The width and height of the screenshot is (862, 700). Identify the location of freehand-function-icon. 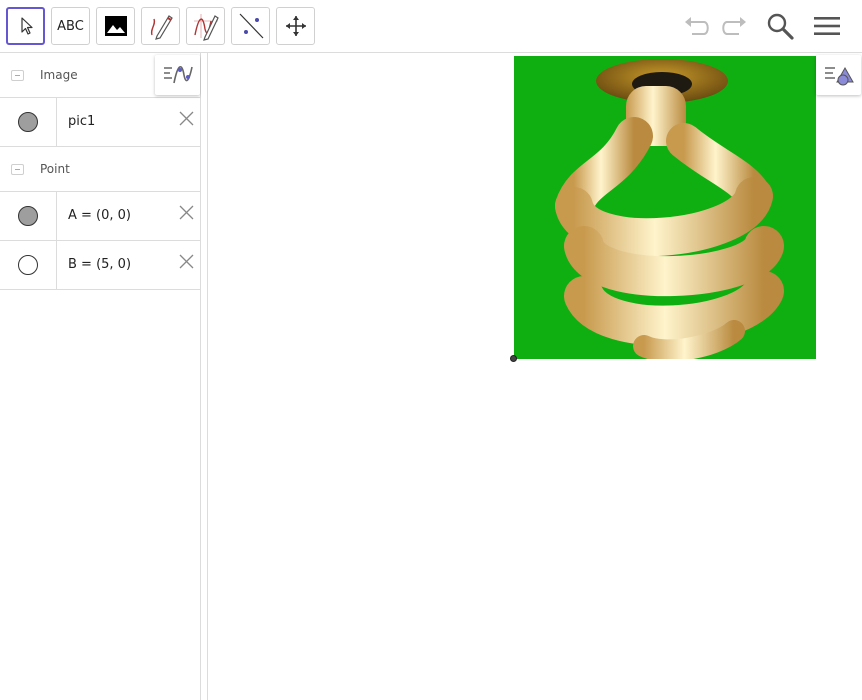
(206, 27).